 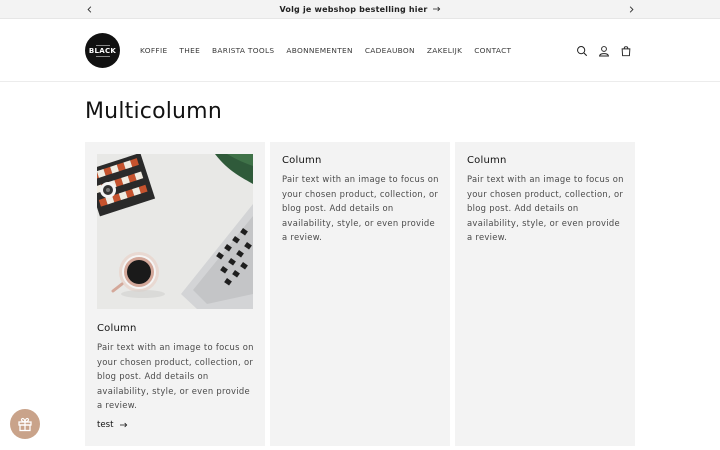 I want to click on column-link: test, so click(x=112, y=425).